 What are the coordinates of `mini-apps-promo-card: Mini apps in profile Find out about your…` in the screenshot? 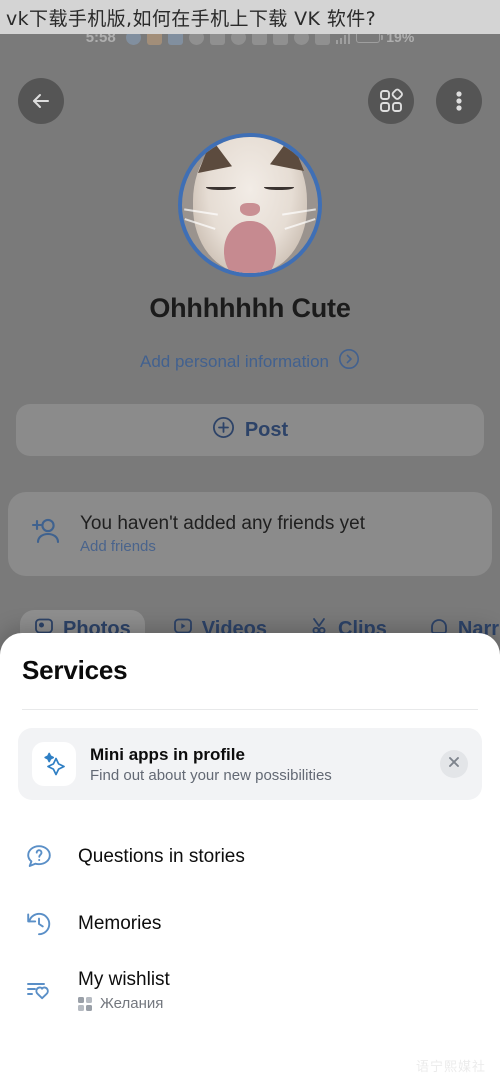 It's located at (250, 764).